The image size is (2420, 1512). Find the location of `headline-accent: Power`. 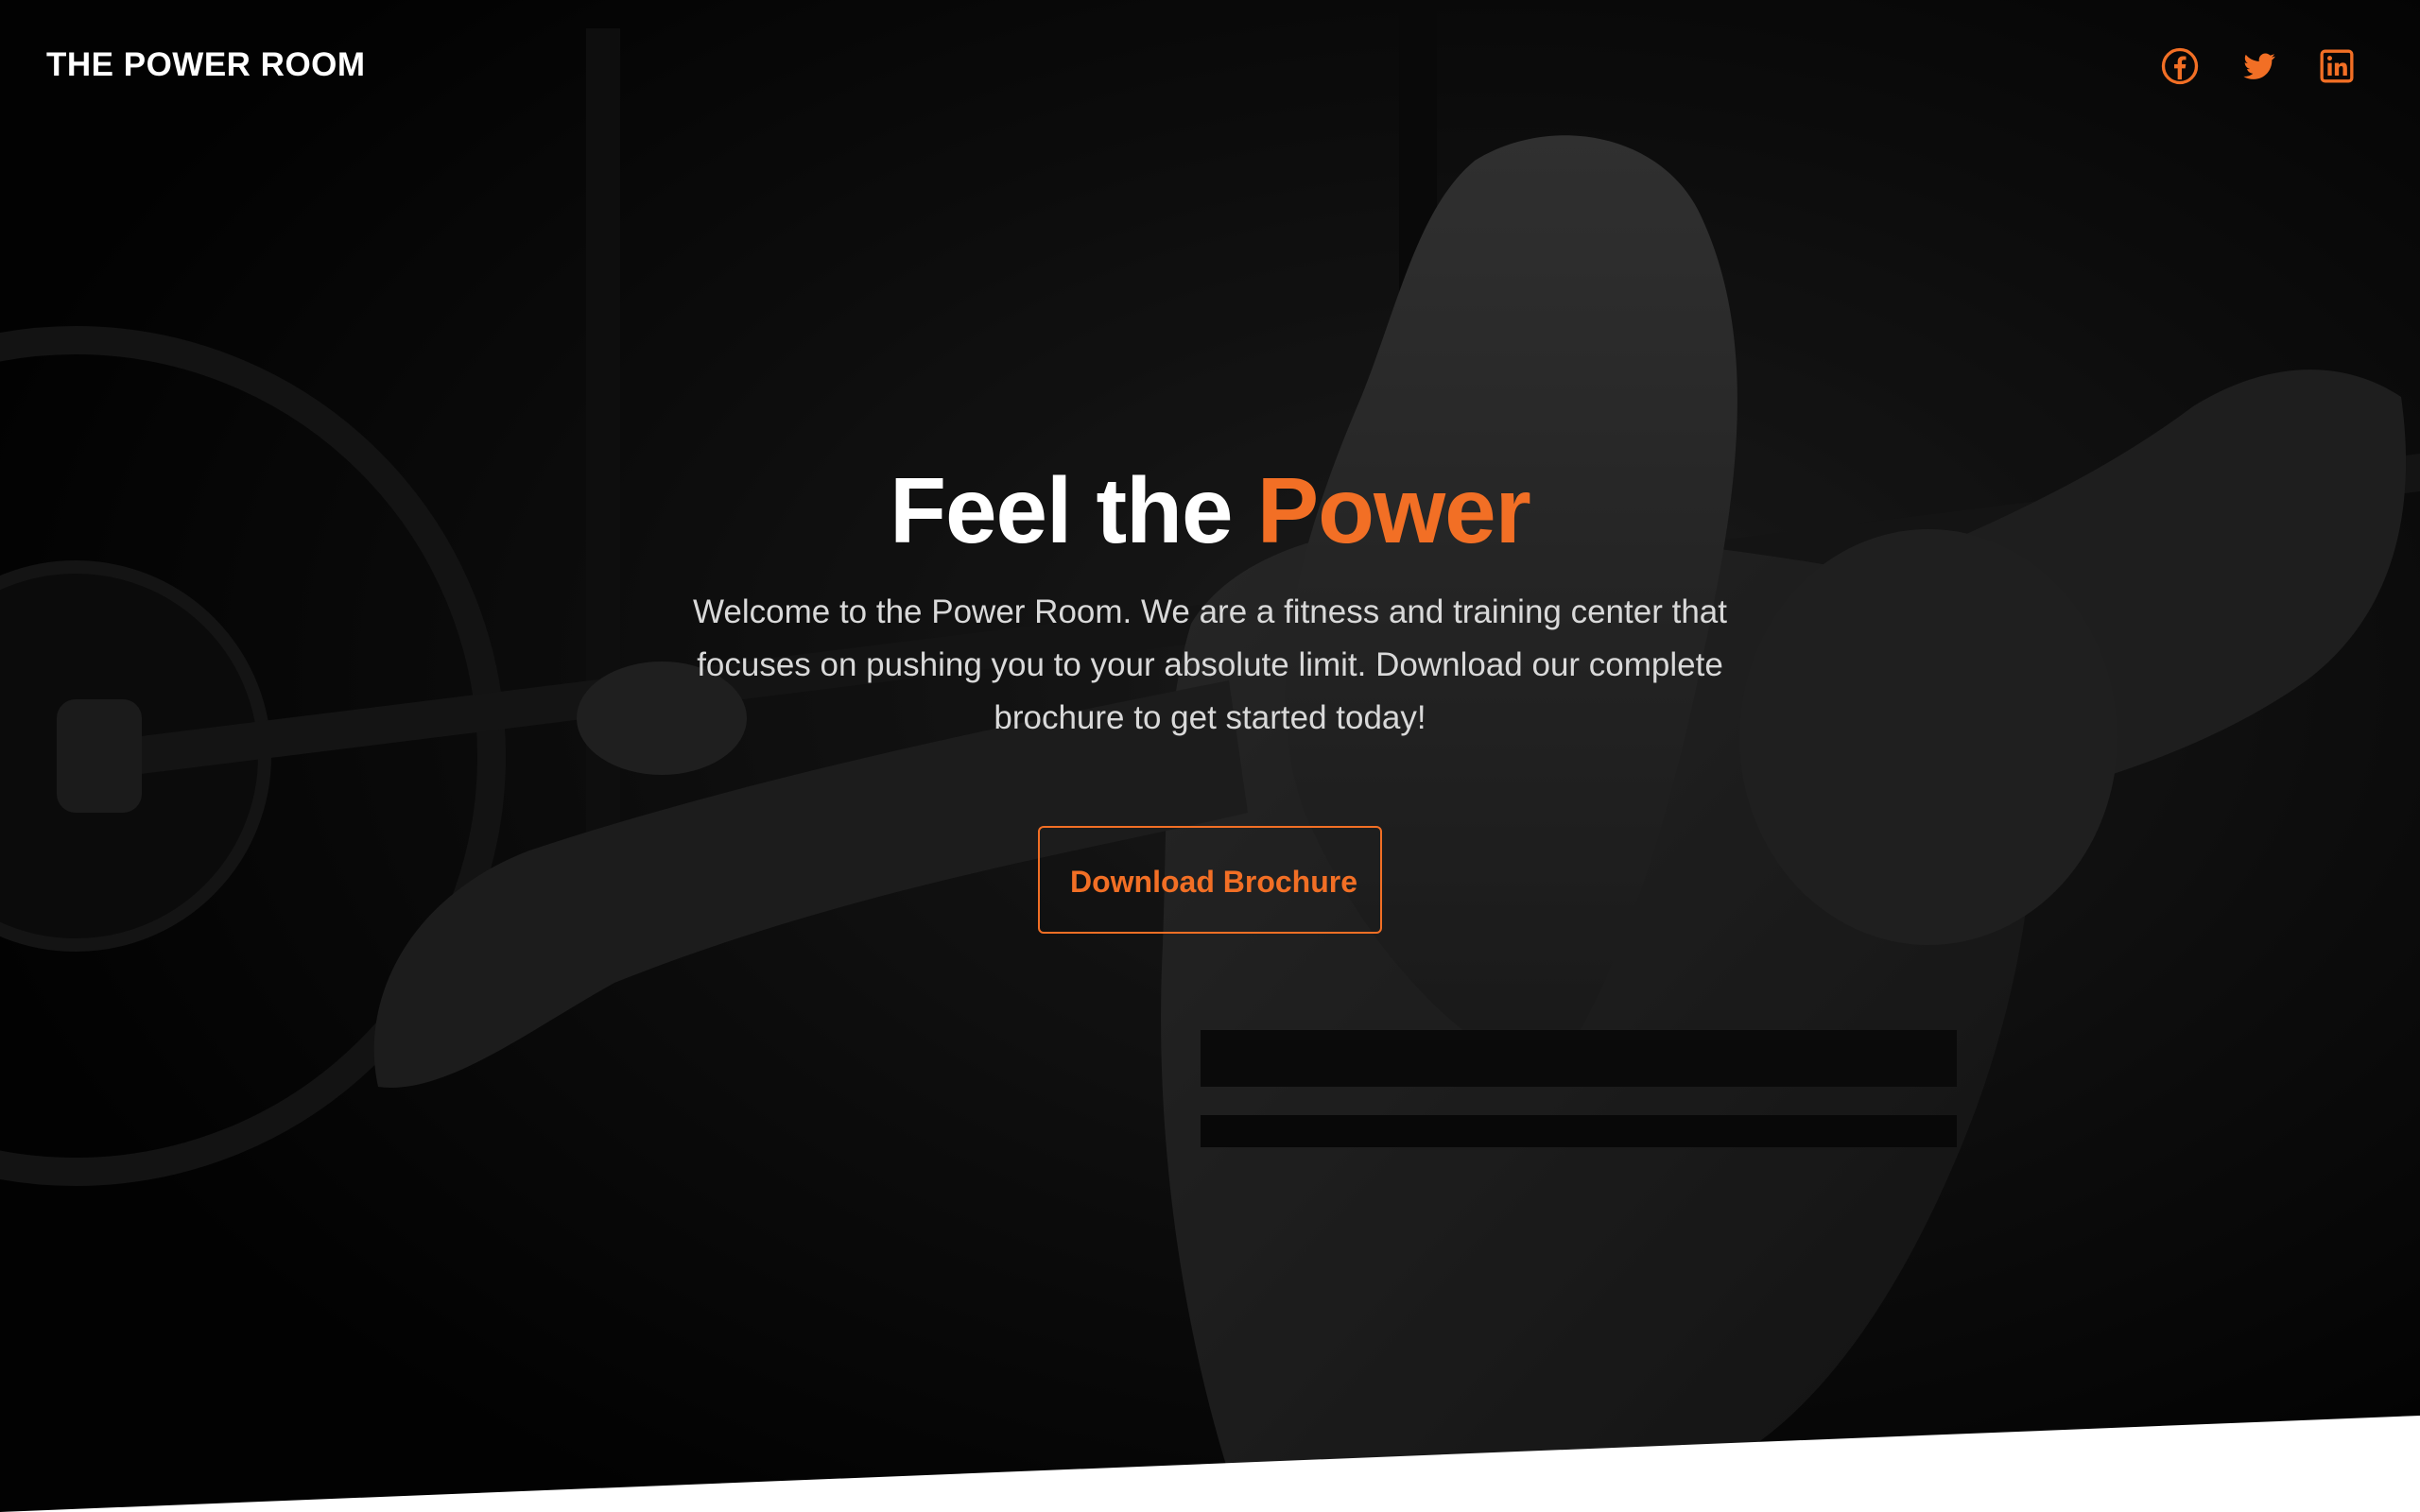

headline-accent: Power is located at coordinates (1393, 510).